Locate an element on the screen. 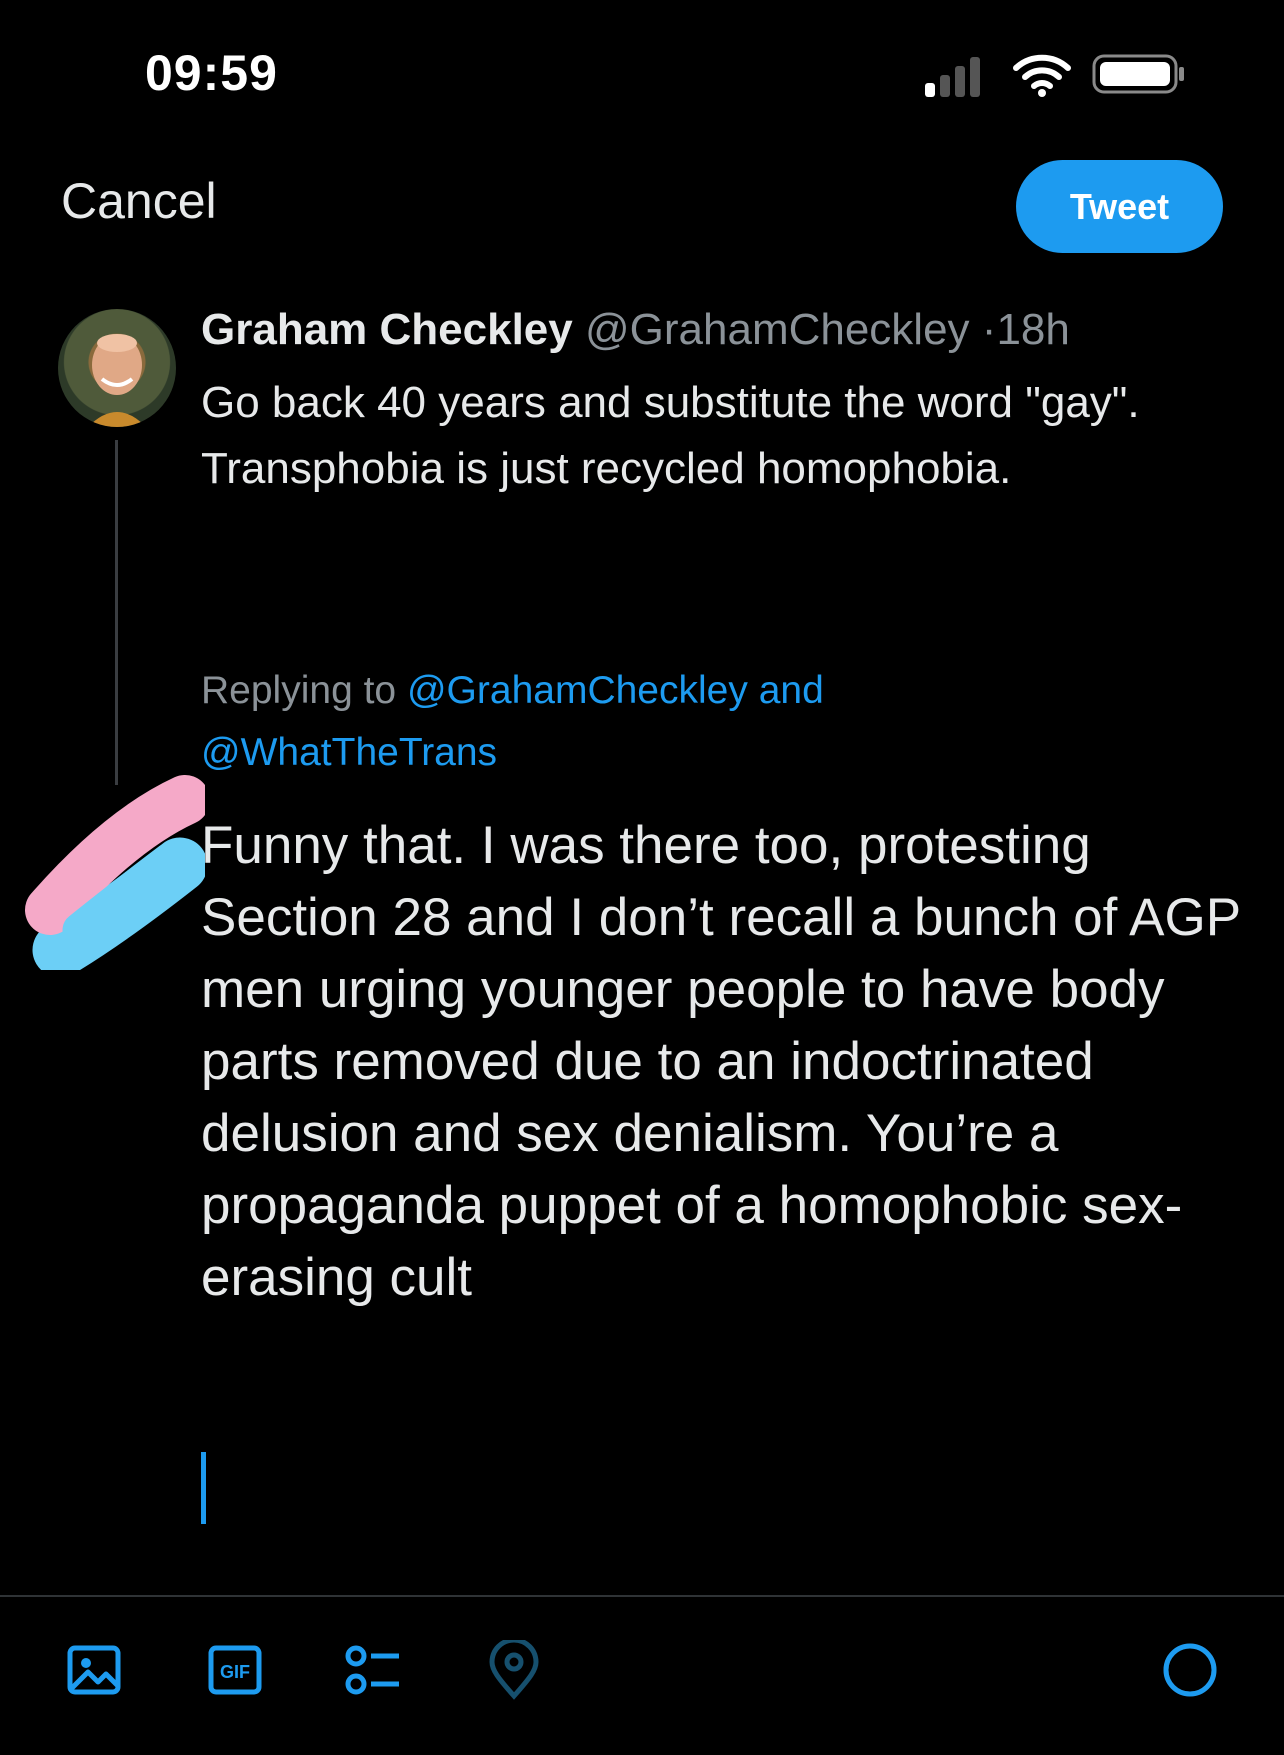  cancel-button: Cancel is located at coordinates (139, 201).